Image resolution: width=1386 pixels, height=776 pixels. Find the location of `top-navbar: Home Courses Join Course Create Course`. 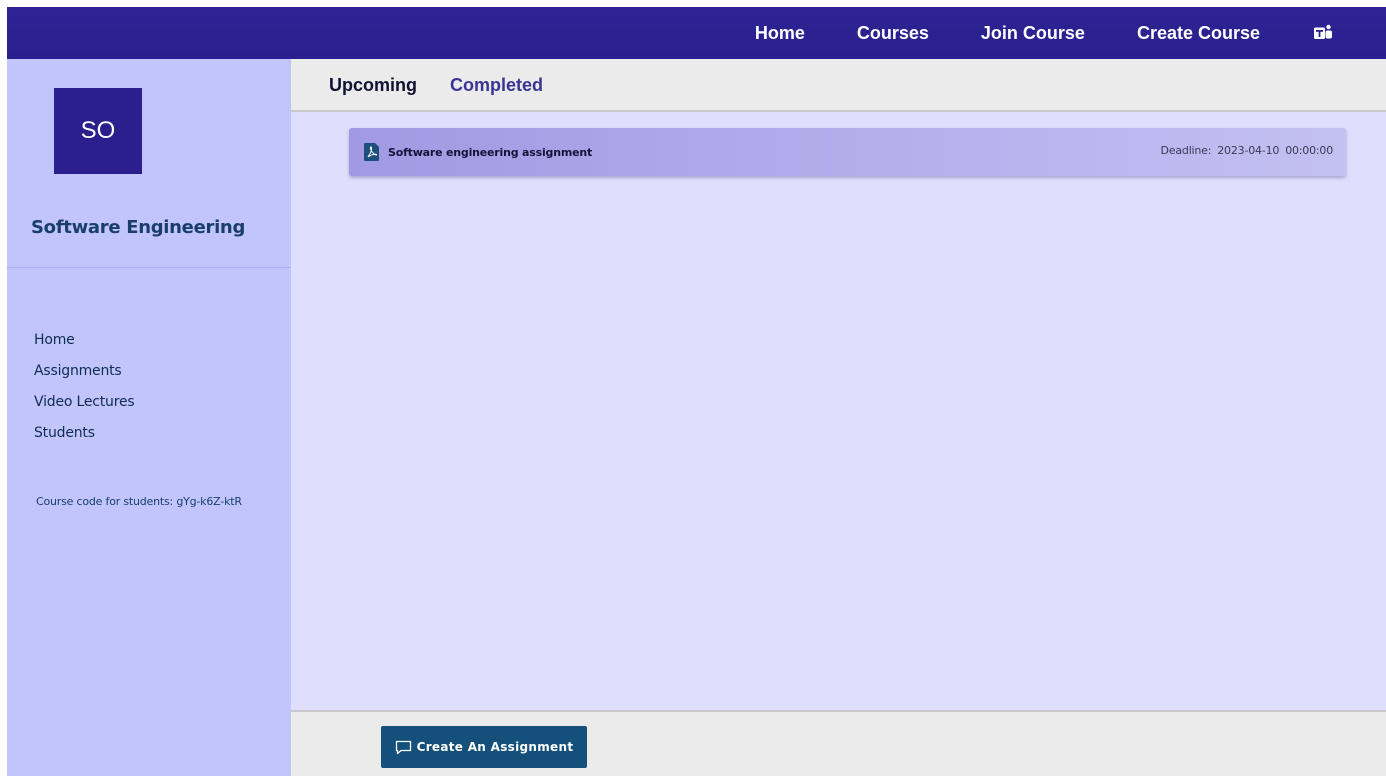

top-navbar: Home Courses Join Course Create Course is located at coordinates (696, 33).